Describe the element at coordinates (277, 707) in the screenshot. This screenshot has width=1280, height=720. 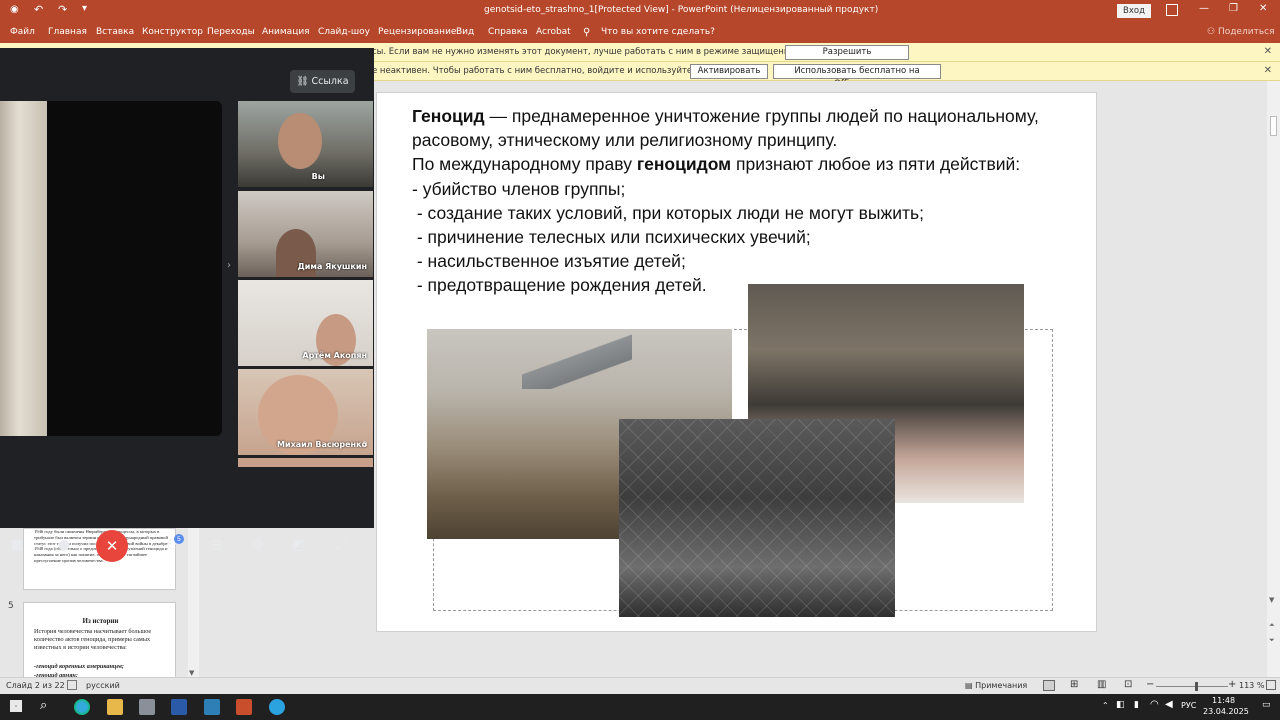
I see `telegram-icon` at that location.